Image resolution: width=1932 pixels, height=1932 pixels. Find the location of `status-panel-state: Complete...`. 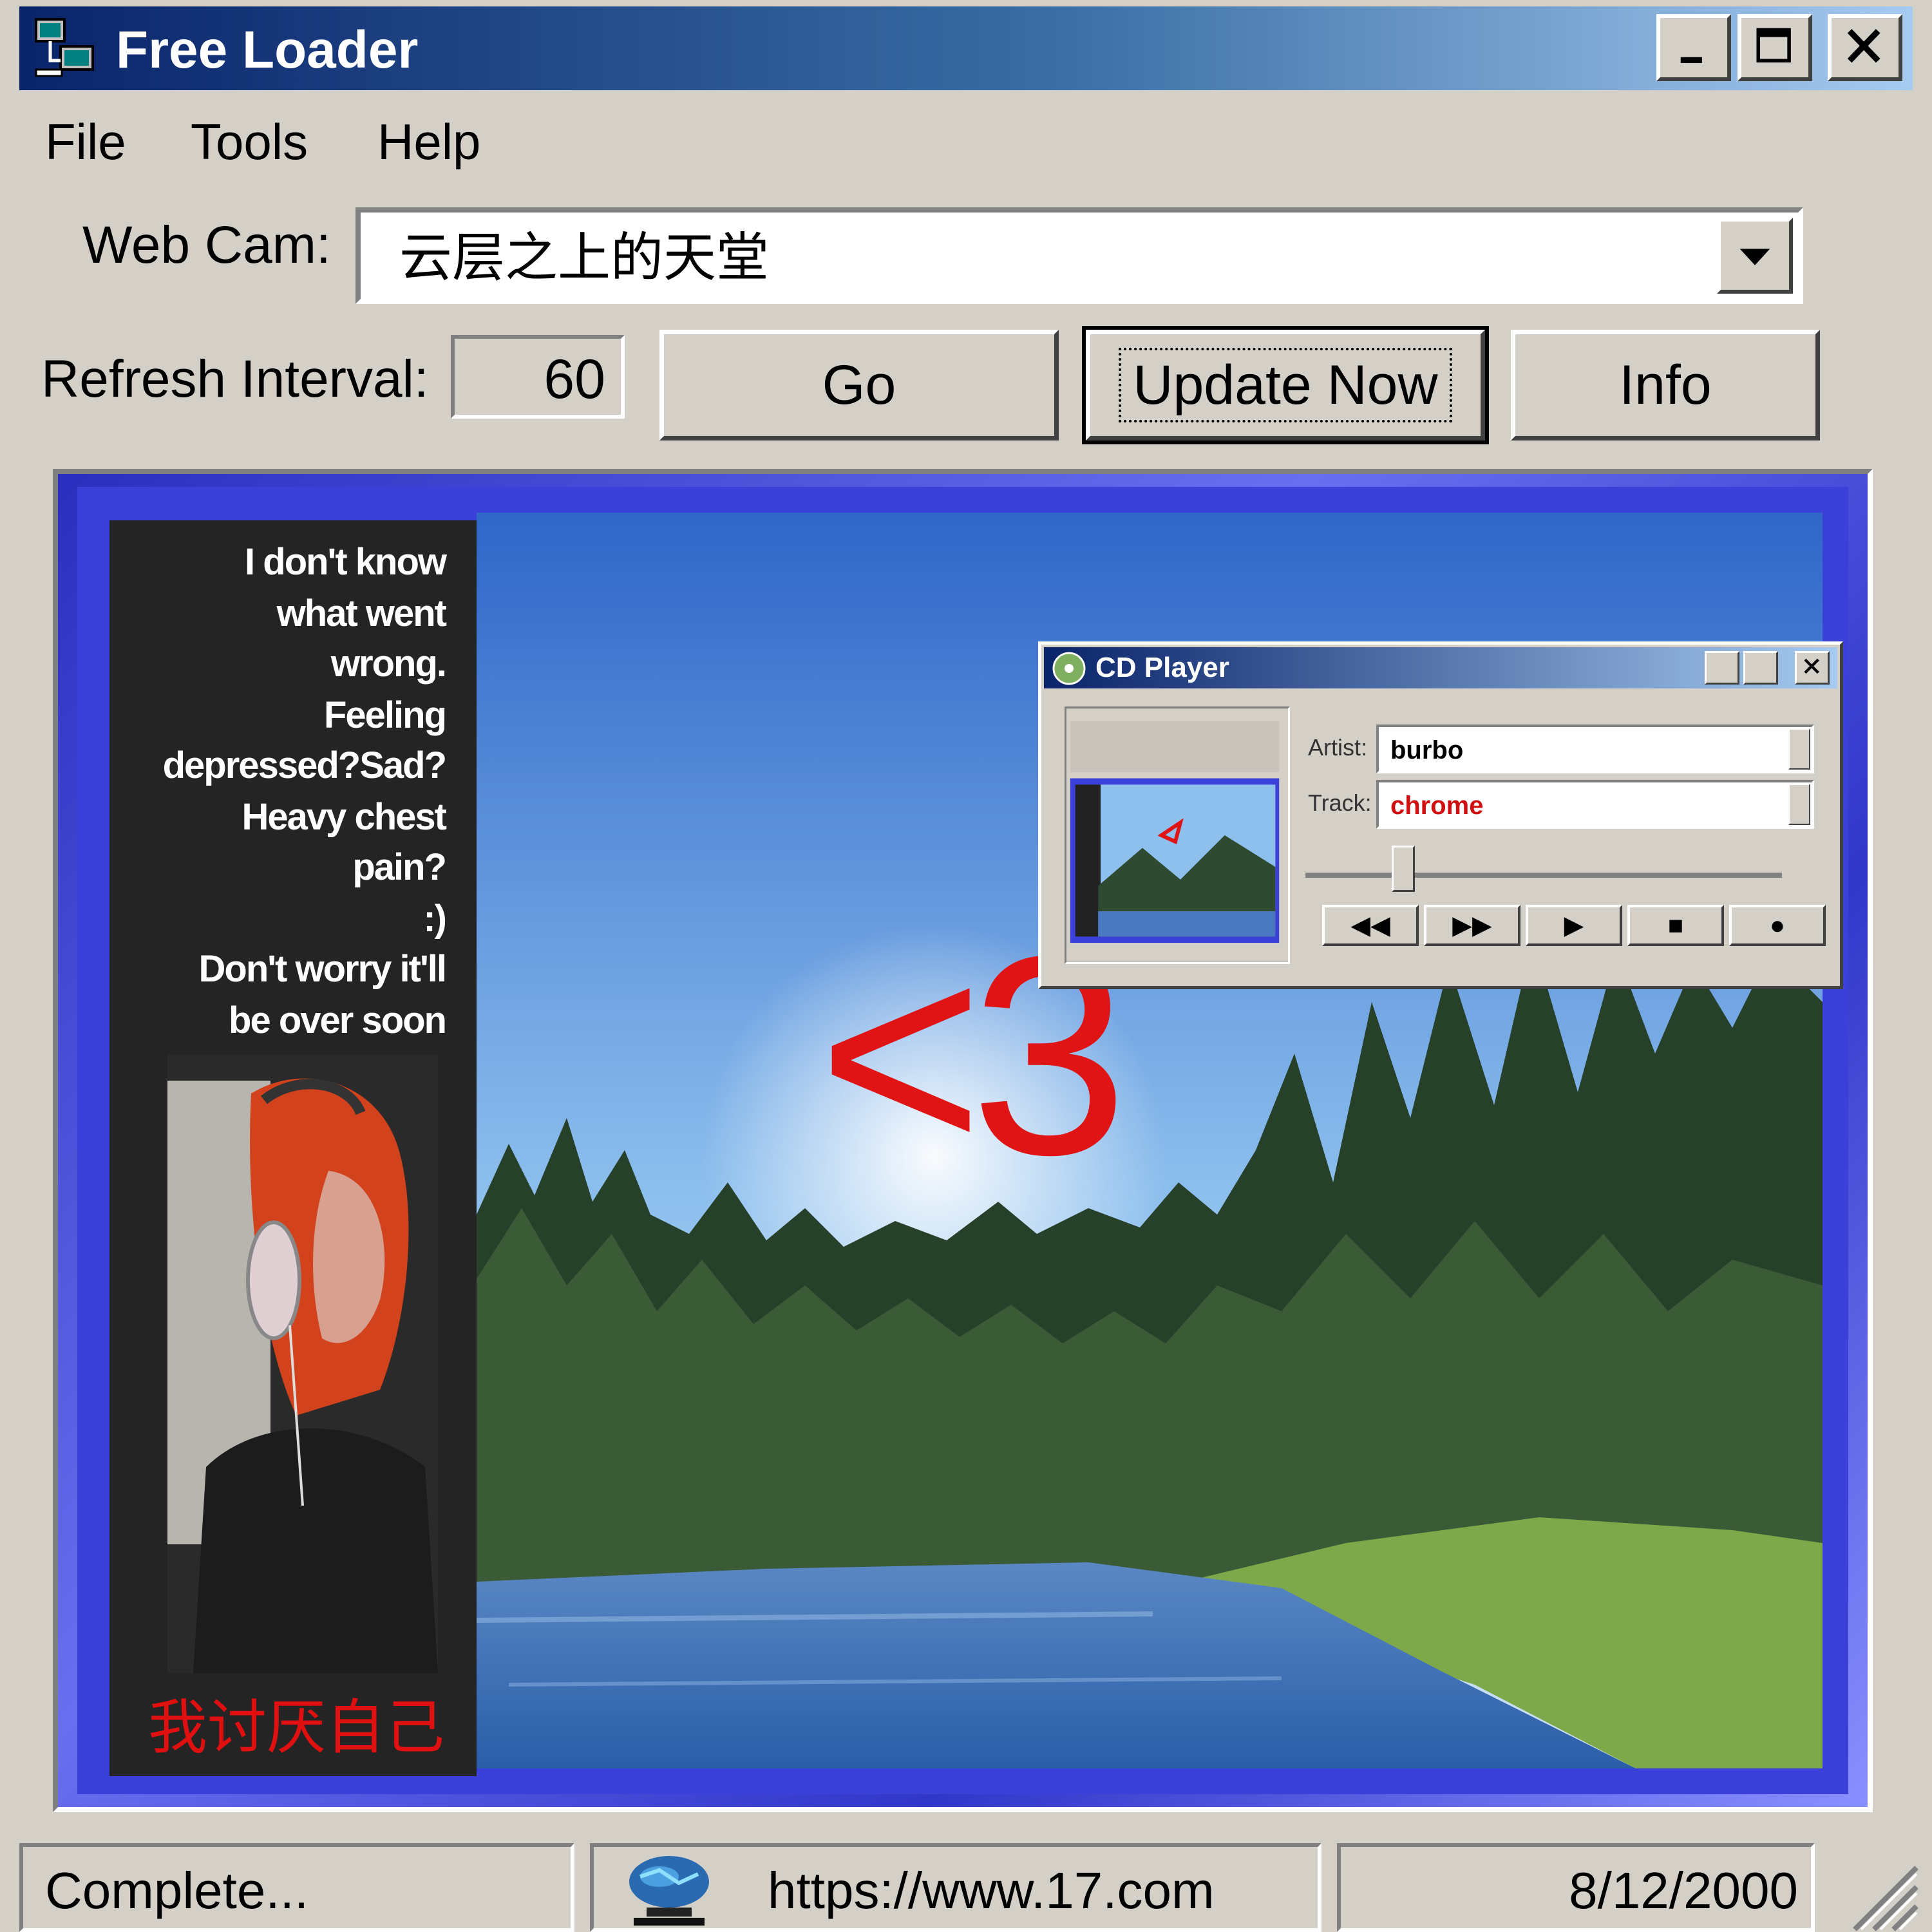

status-panel-state: Complete... is located at coordinates (296, 1888).